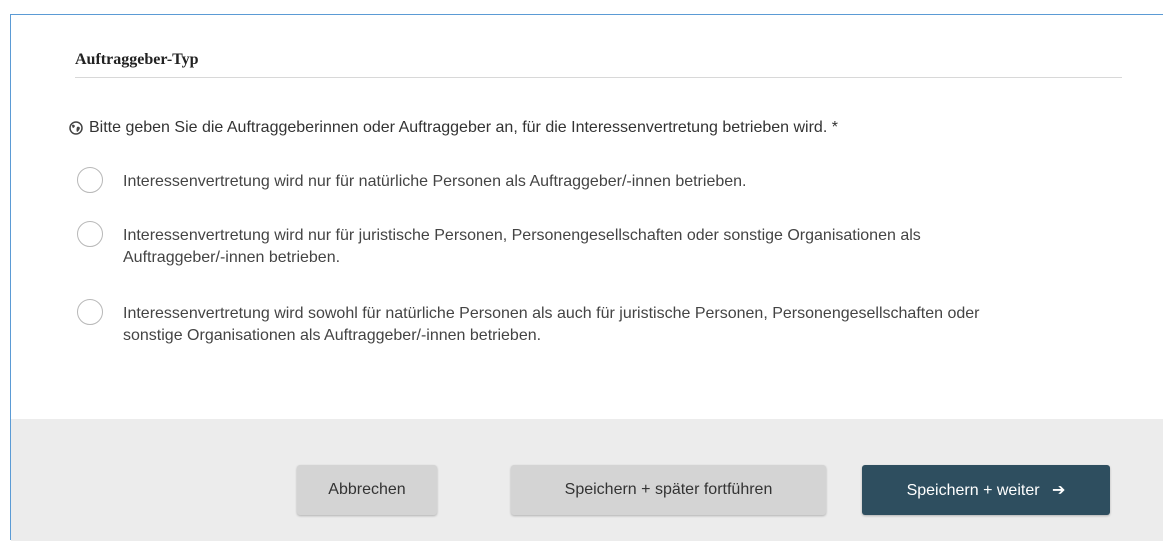 The height and width of the screenshot is (541, 1163). Describe the element at coordinates (367, 490) in the screenshot. I see `cancel-button: Abbrechen` at that location.